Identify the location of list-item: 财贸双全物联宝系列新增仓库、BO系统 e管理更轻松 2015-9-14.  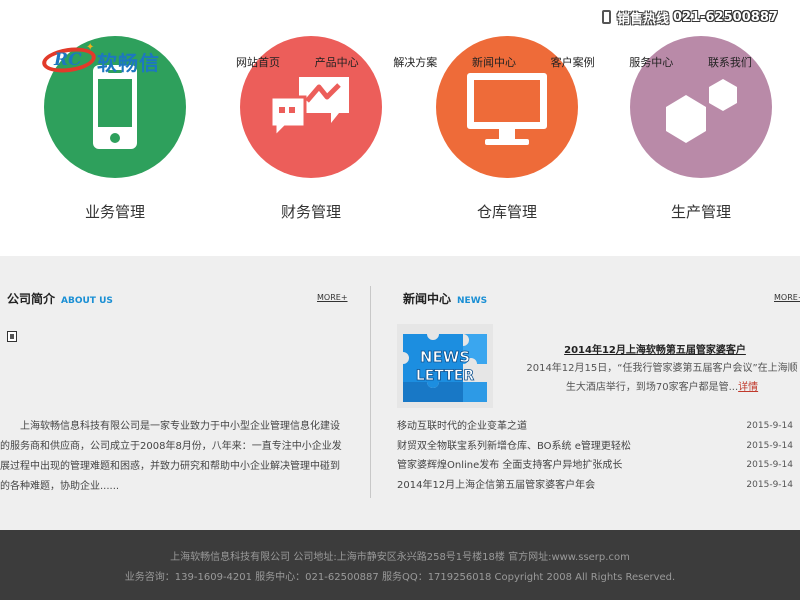
(595, 447).